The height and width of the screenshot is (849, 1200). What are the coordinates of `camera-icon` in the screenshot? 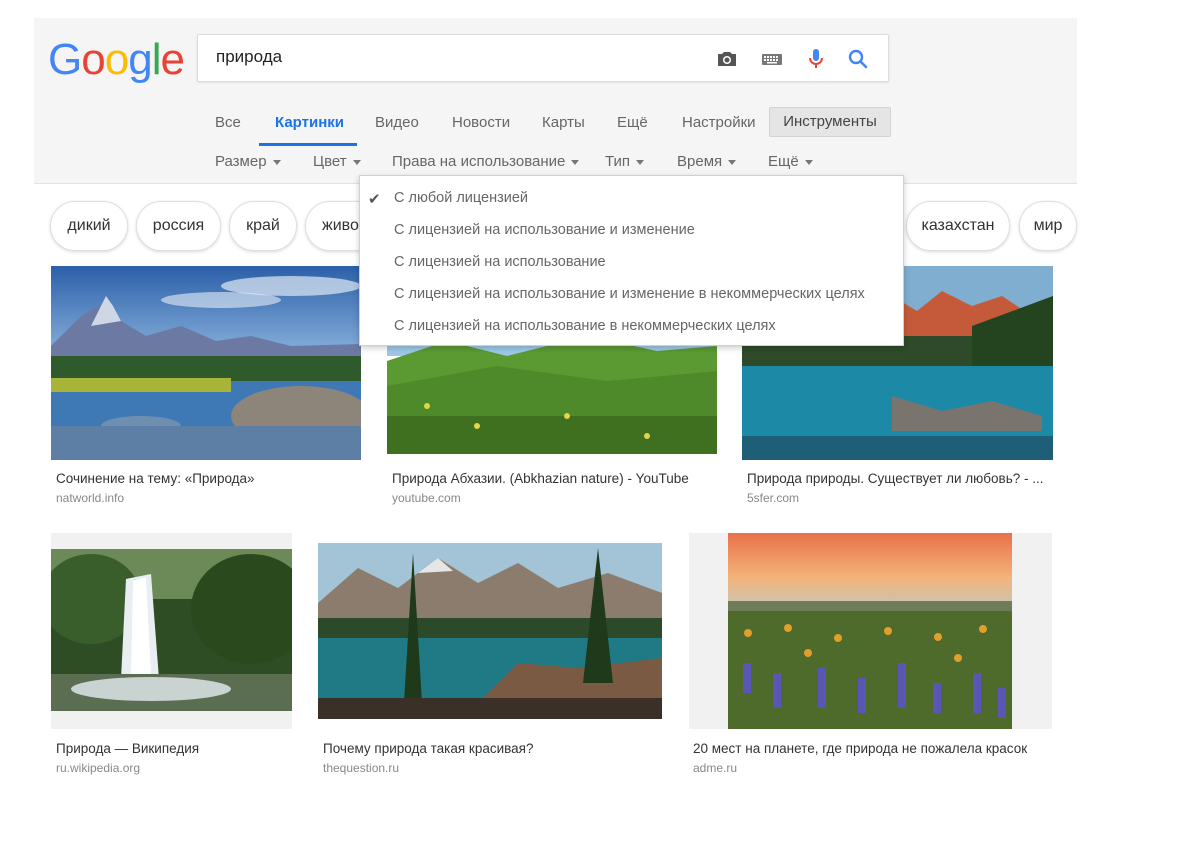 It's located at (727, 59).